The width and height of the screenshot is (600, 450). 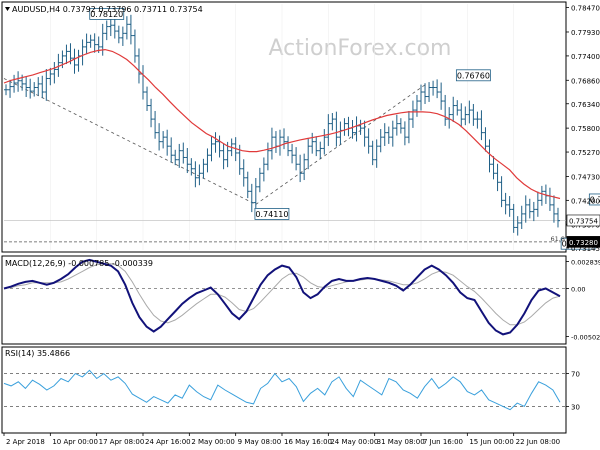 What do you see at coordinates (260, 442) in the screenshot?
I see `x-tick-label: 9 May 08:00` at bounding box center [260, 442].